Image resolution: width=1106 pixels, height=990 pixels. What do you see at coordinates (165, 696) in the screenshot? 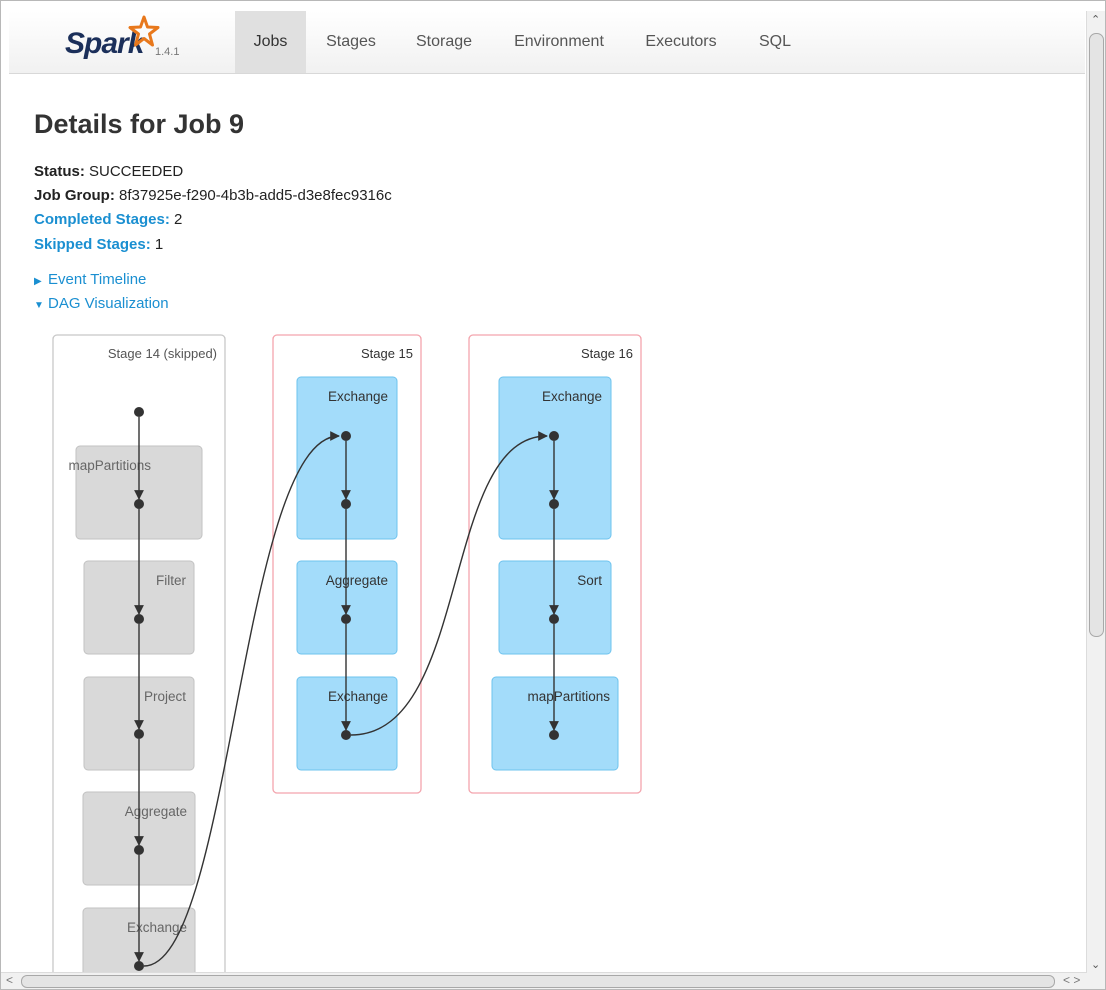
I see `operation-label-0-2: Project` at bounding box center [165, 696].